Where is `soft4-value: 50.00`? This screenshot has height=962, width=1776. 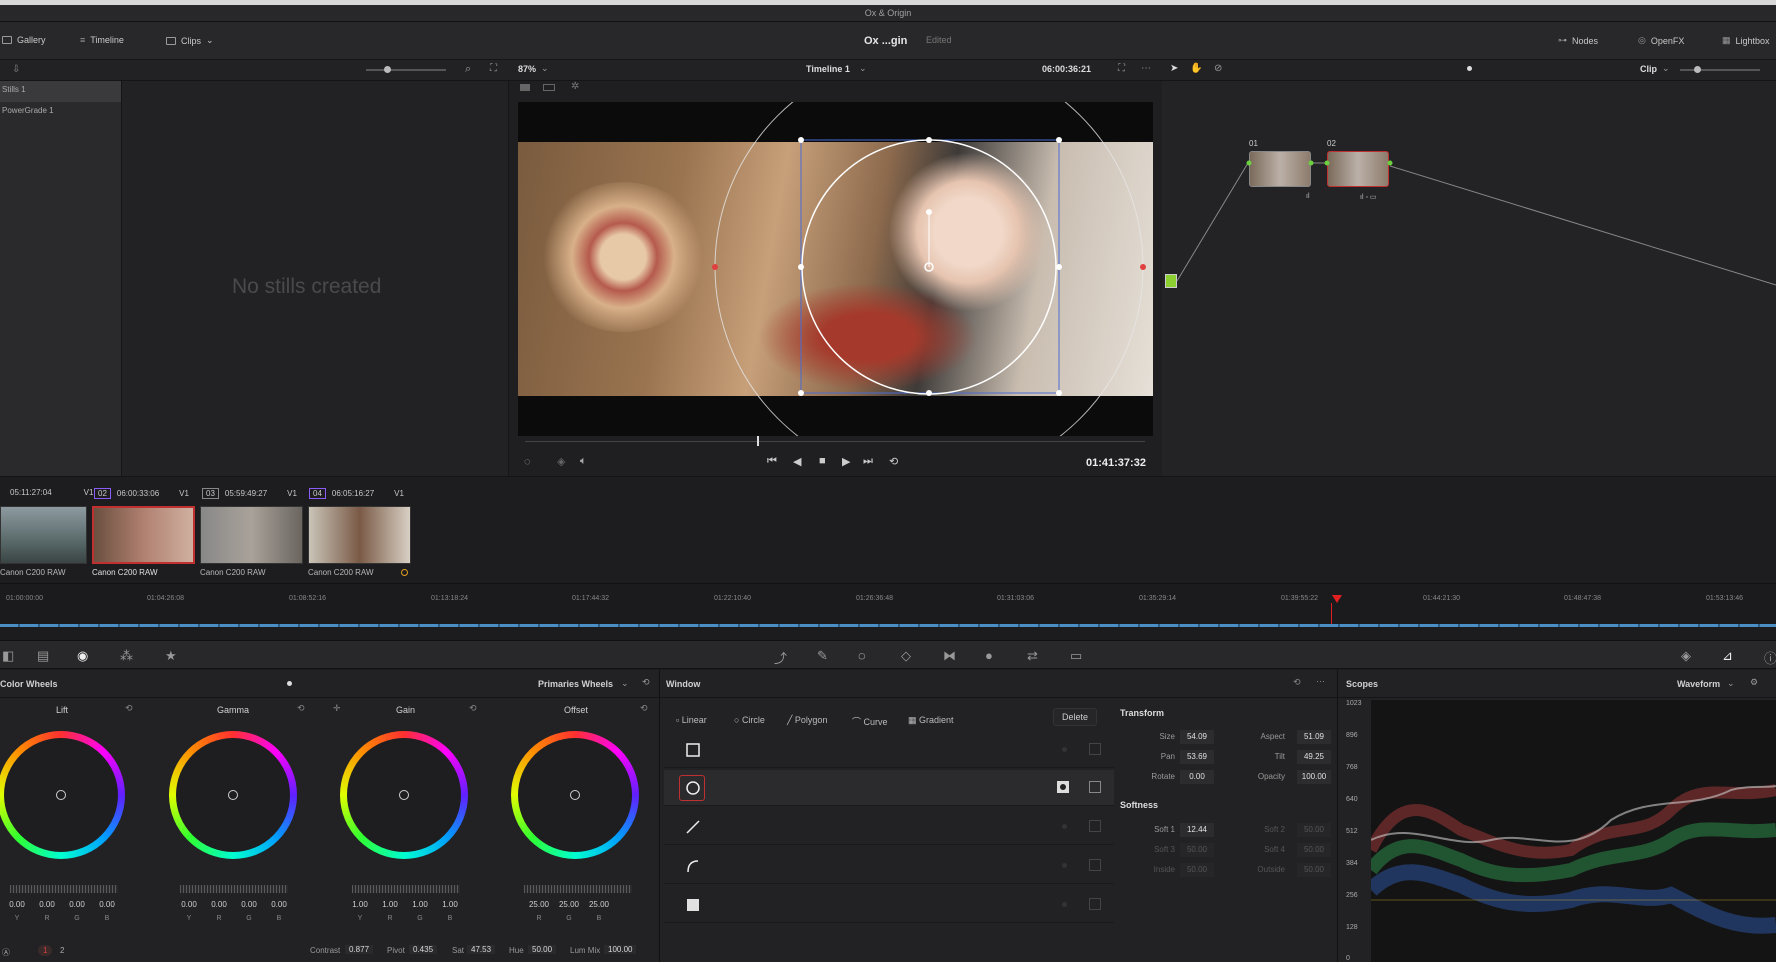 soft4-value: 50.00 is located at coordinates (1314, 850).